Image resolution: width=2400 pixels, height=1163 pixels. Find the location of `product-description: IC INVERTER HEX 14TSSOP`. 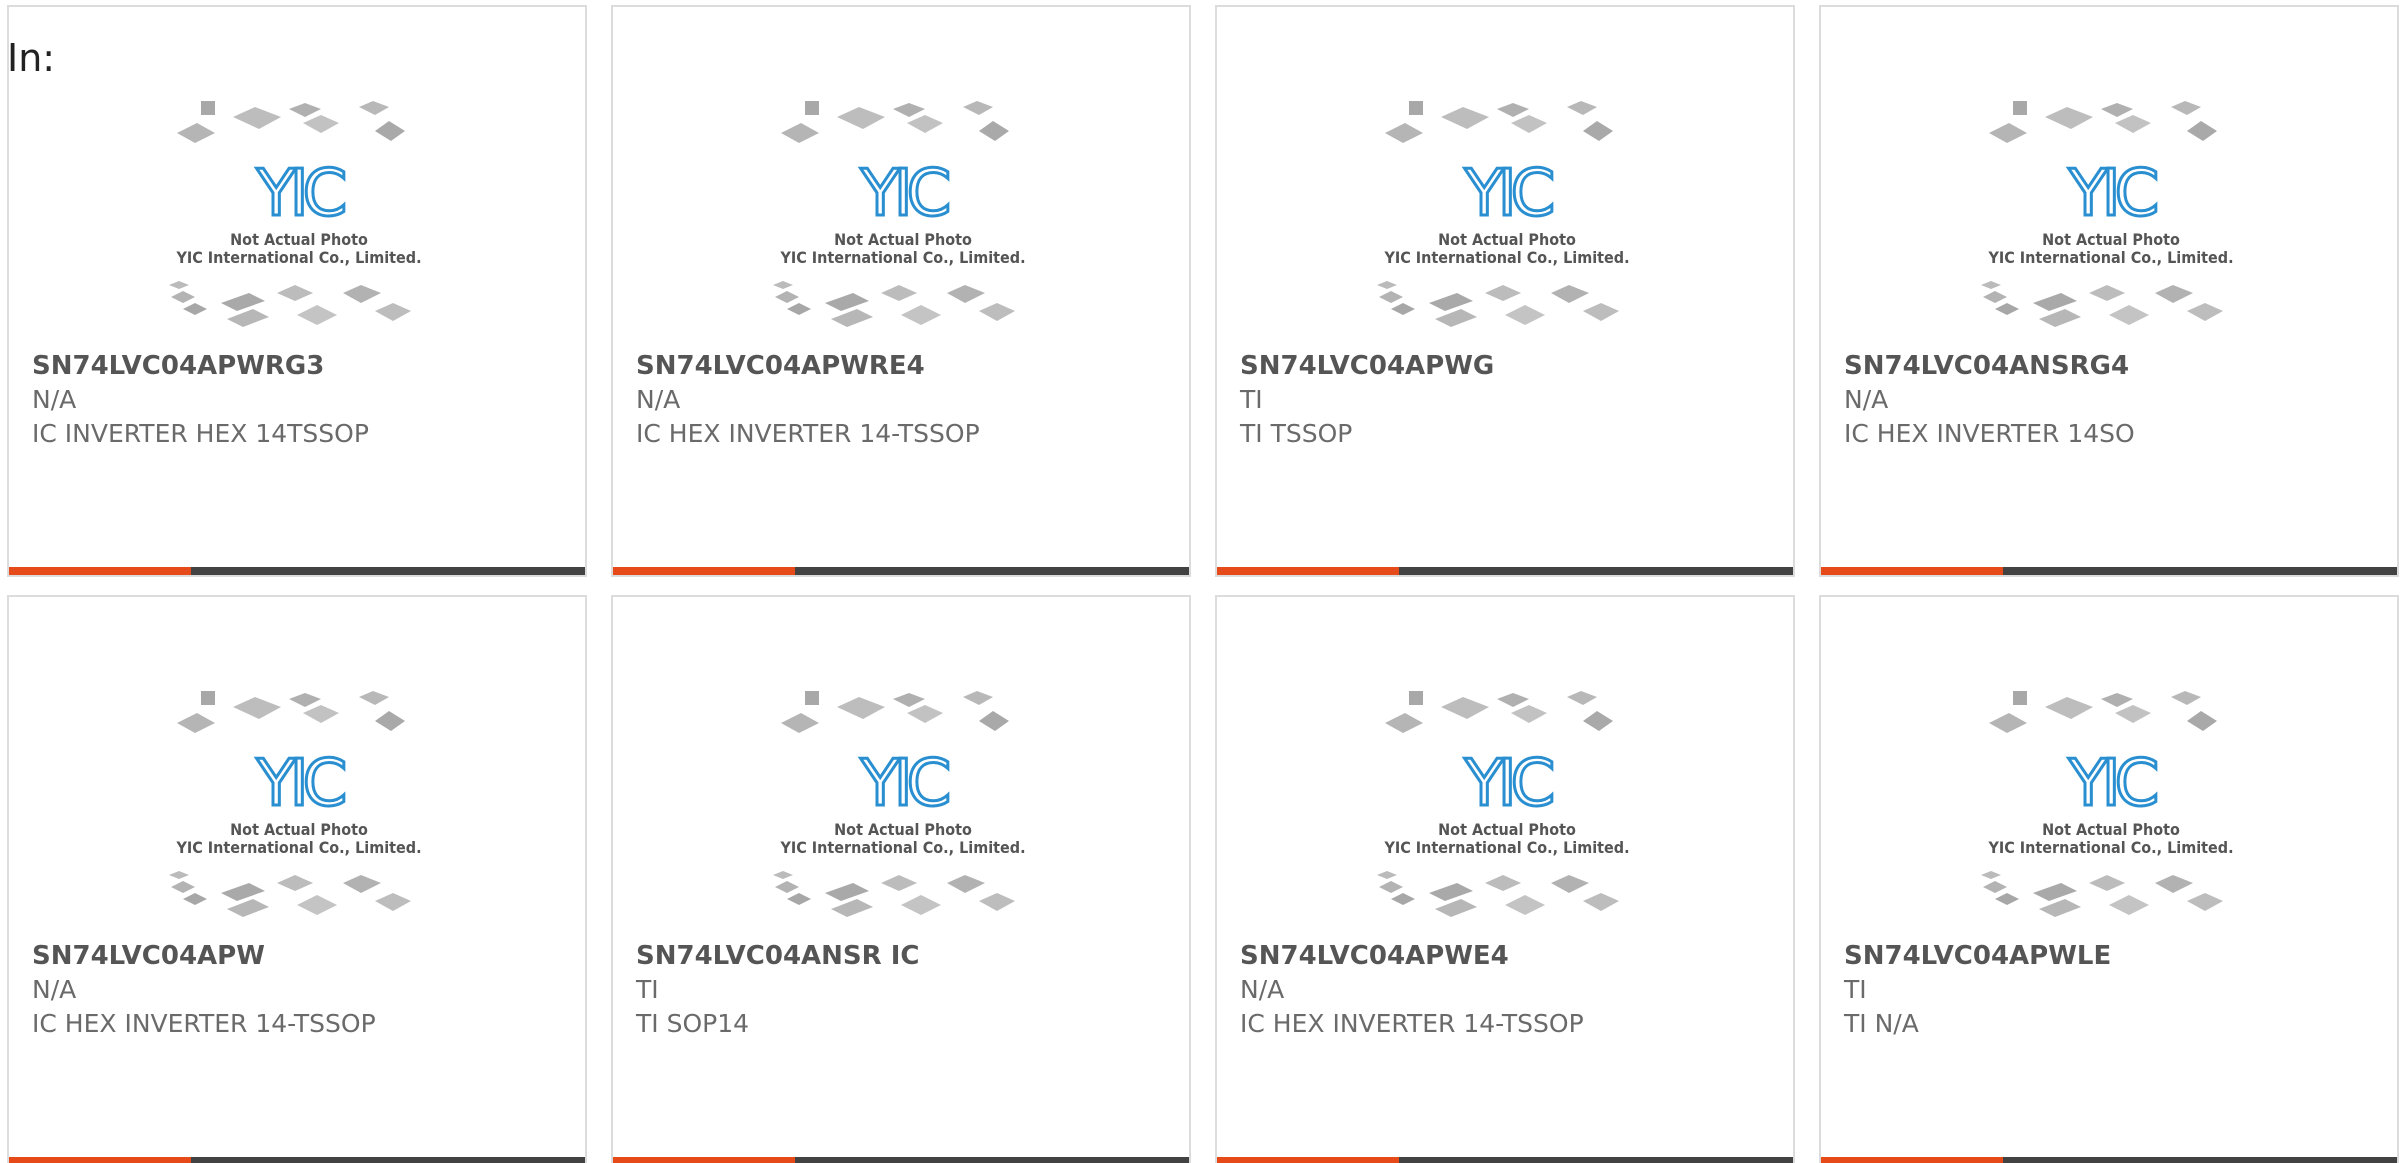

product-description: IC INVERTER HEX 14TSSOP is located at coordinates (200, 433).